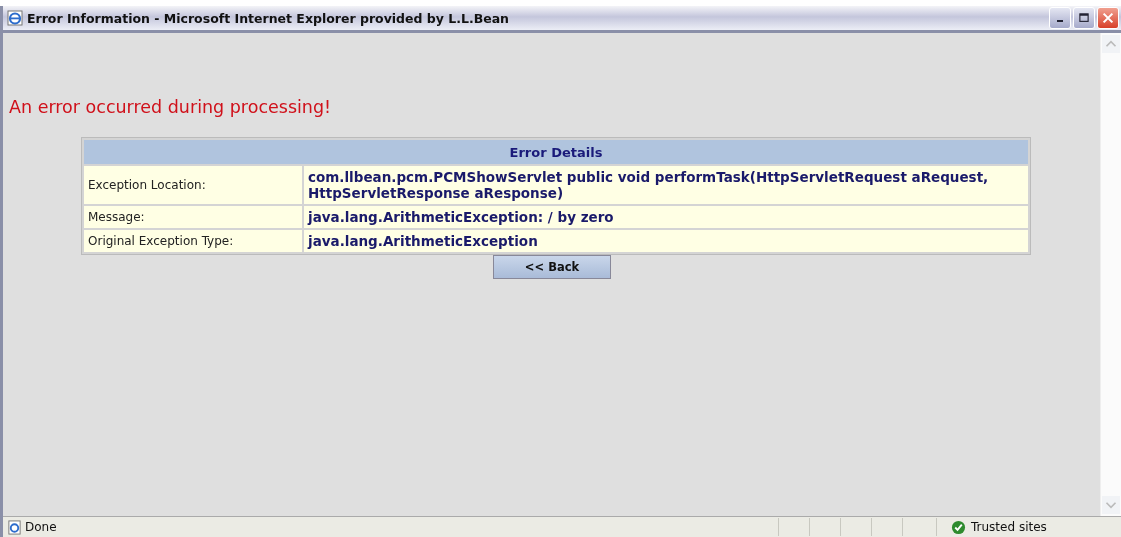 This screenshot has height=537, width=1121. Describe the element at coordinates (666, 241) in the screenshot. I see `table-cell: java.lang.ArithmeticException` at that location.